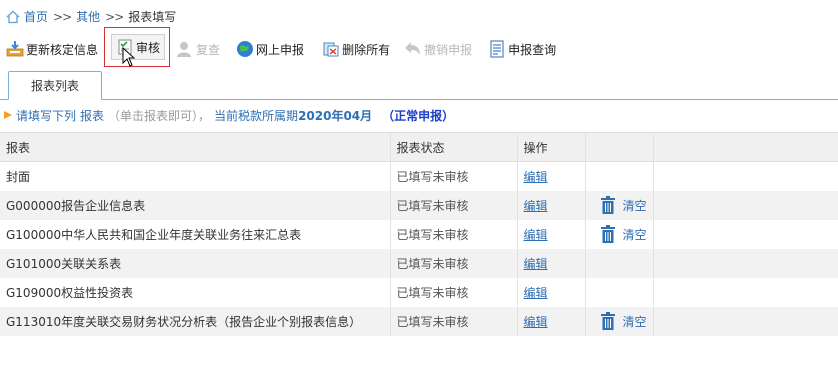  Describe the element at coordinates (15, 49) in the screenshot. I see `download-tray-icon` at that location.